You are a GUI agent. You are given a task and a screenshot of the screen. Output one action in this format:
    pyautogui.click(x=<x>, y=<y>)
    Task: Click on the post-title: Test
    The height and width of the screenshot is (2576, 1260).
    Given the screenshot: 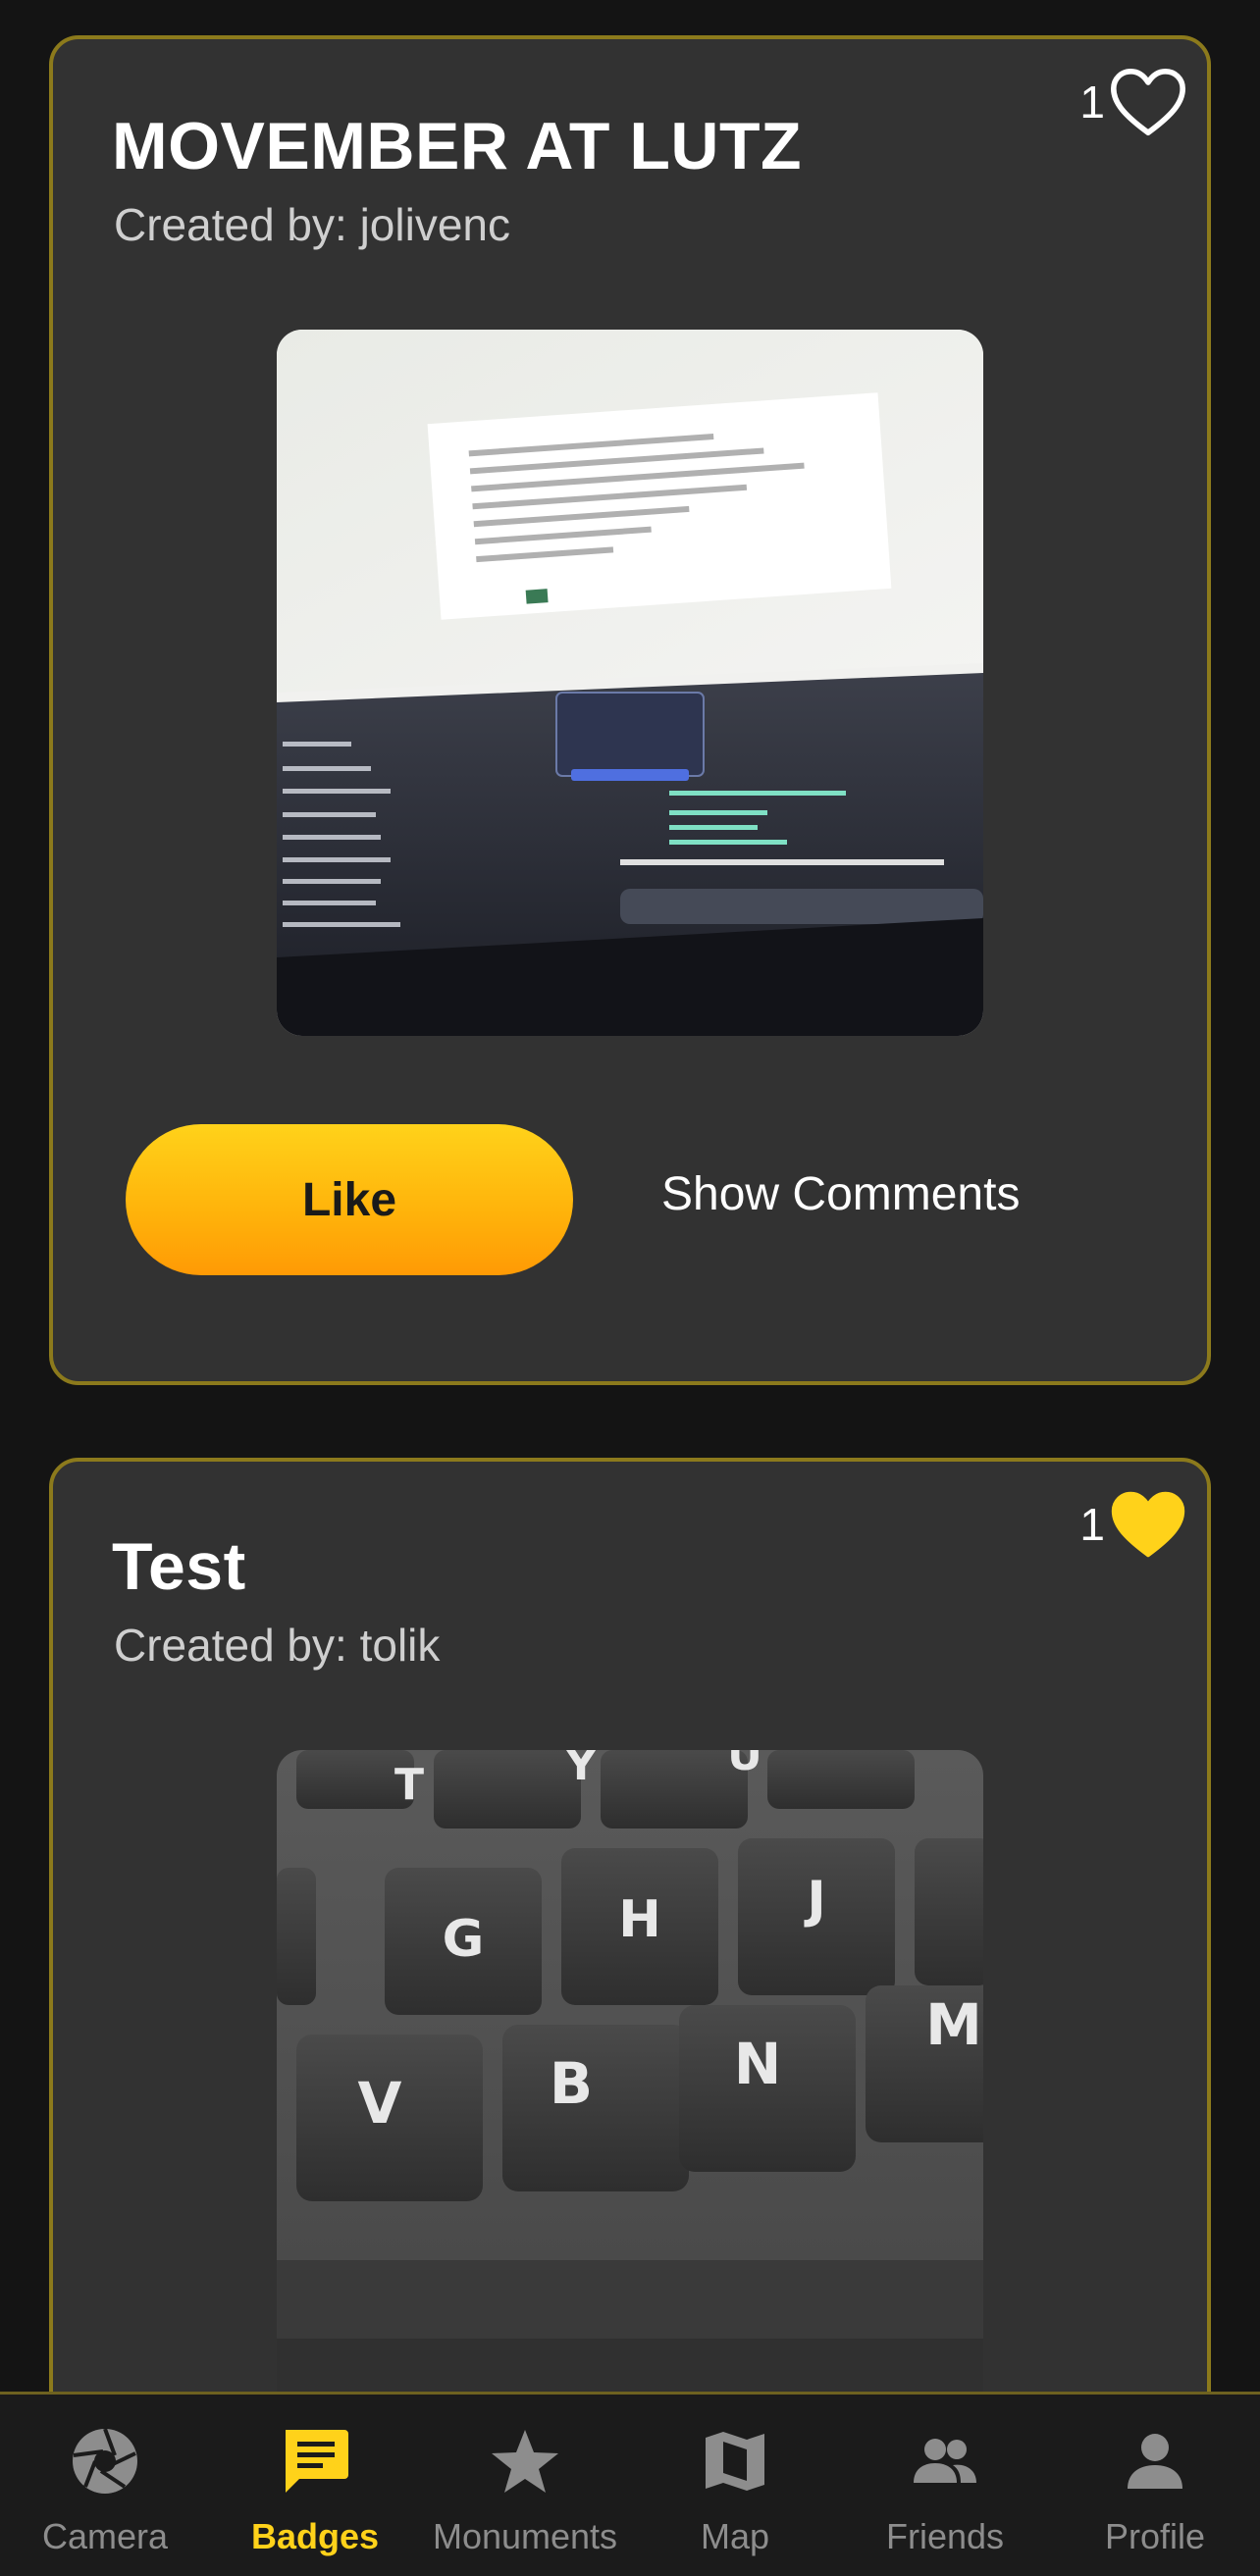 What is the action you would take?
    pyautogui.click(x=179, y=1566)
    